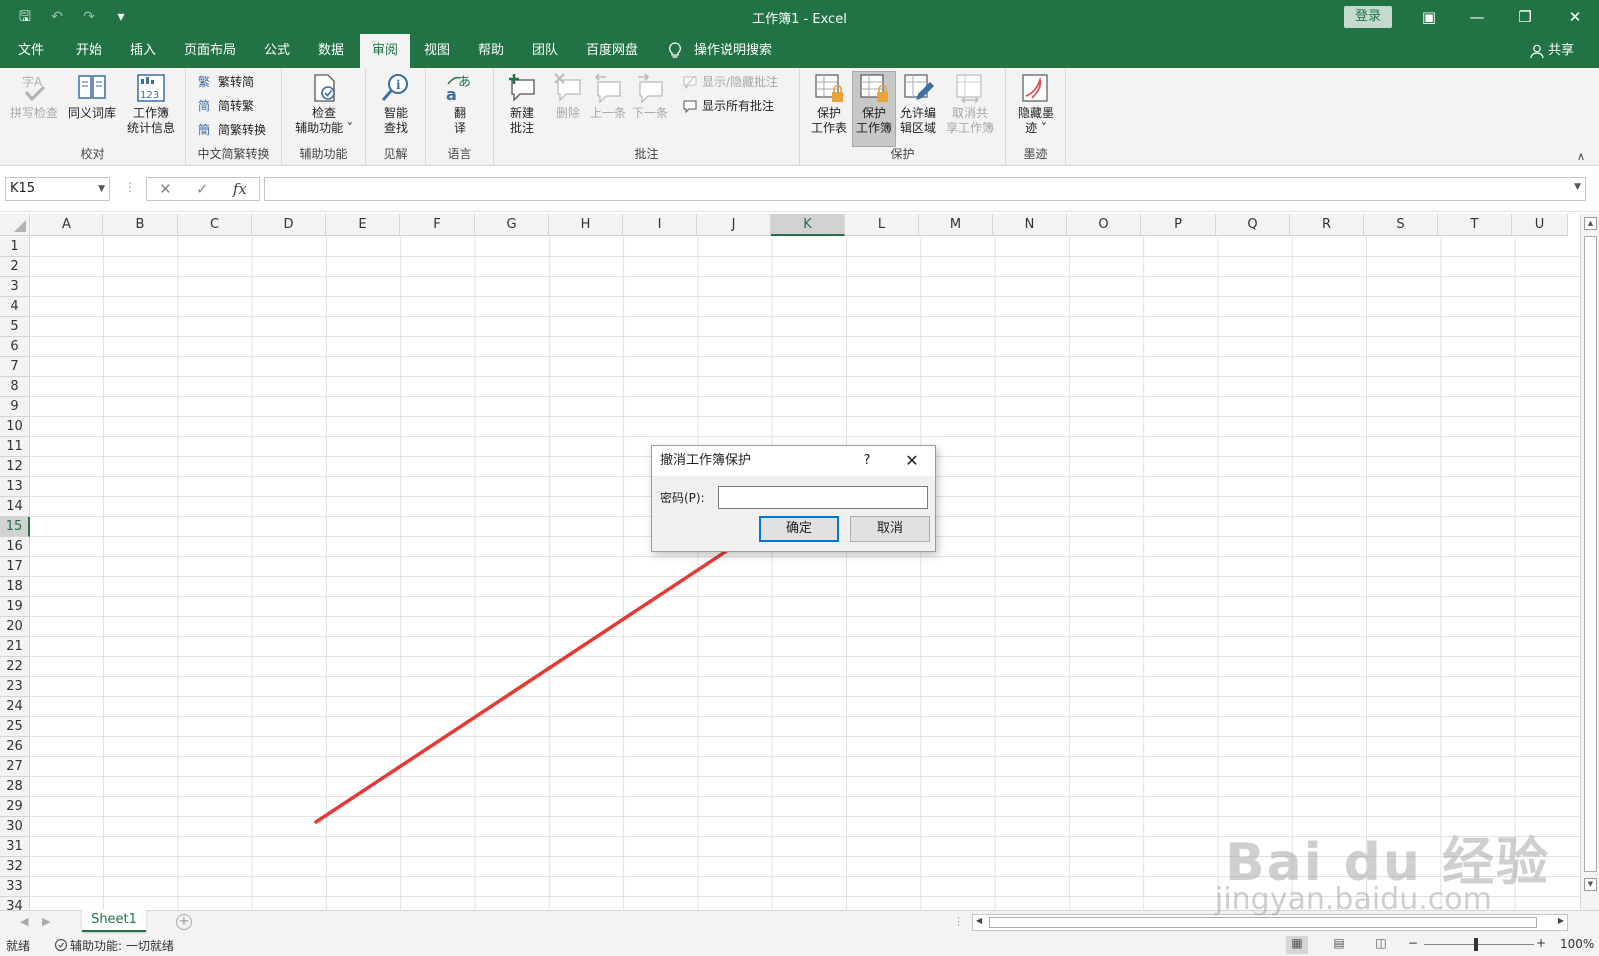 The width and height of the screenshot is (1599, 956). I want to click on workbook-statistics-button: 123 工作簿 统计信息, so click(151, 104).